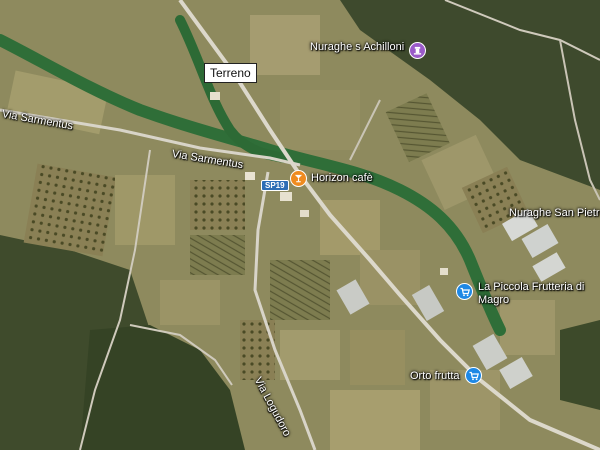 This screenshot has height=450, width=600. What do you see at coordinates (533, 294) in the screenshot?
I see `poi-label-la-piccola-frutteria: La Piccola Frutteria di Magro` at bounding box center [533, 294].